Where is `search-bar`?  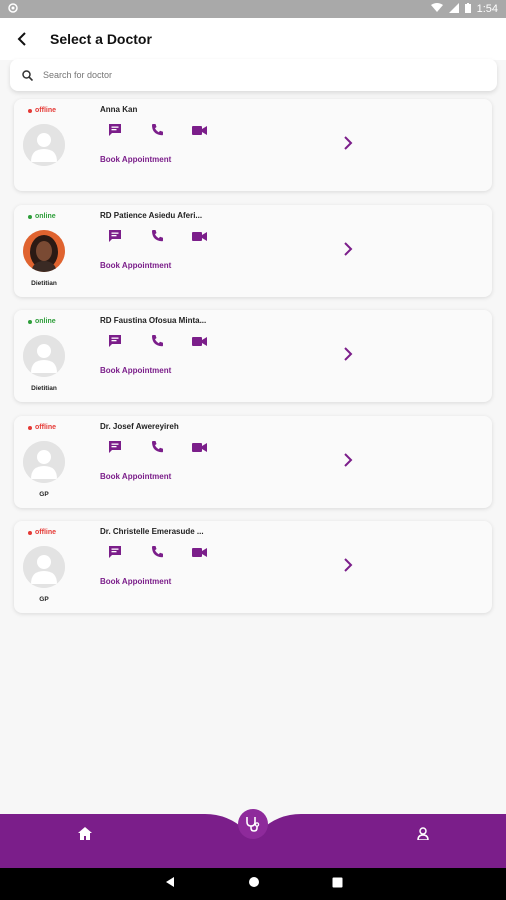 search-bar is located at coordinates (253, 75).